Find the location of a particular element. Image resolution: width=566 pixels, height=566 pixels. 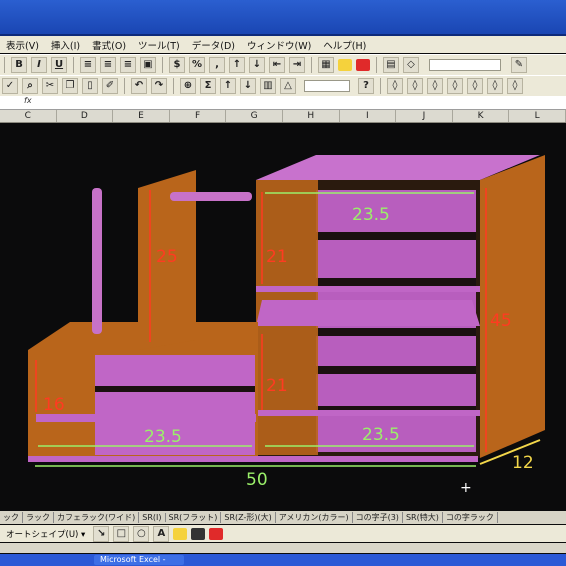

arrow-tool-icon: ↘ is located at coordinates (101, 533).